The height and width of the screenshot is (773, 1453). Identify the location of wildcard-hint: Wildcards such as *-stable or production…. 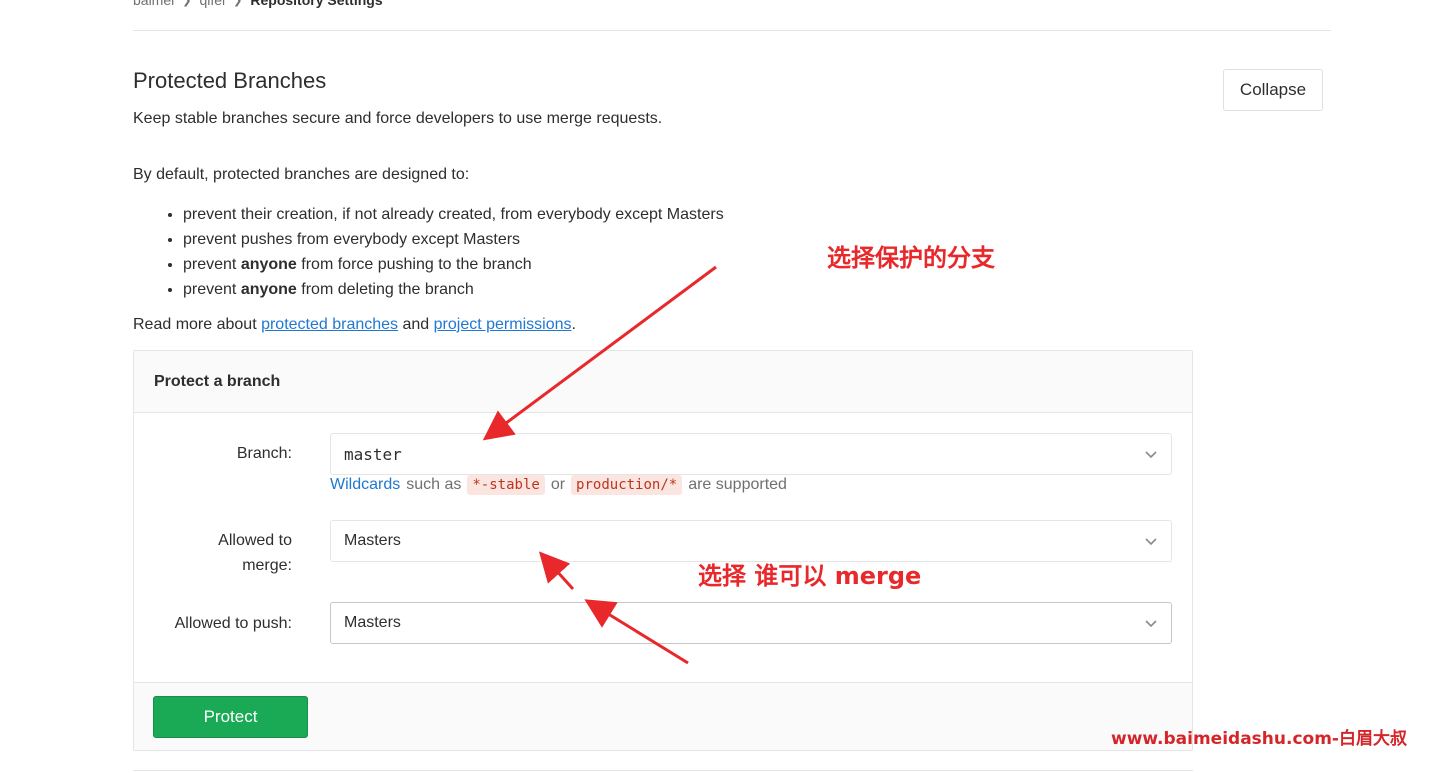
(558, 485).